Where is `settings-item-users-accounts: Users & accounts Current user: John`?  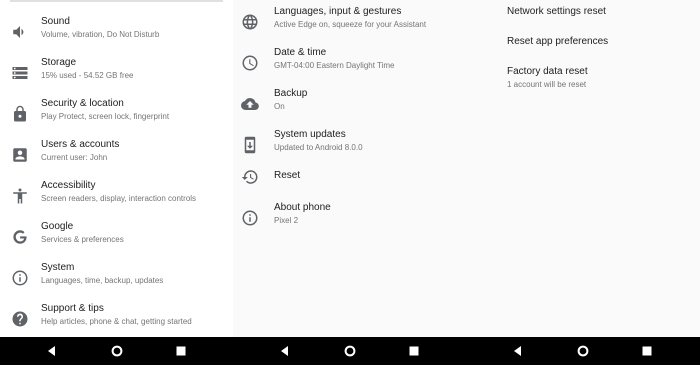
settings-item-users-accounts: Users & accounts Current user: John is located at coordinates (116, 155).